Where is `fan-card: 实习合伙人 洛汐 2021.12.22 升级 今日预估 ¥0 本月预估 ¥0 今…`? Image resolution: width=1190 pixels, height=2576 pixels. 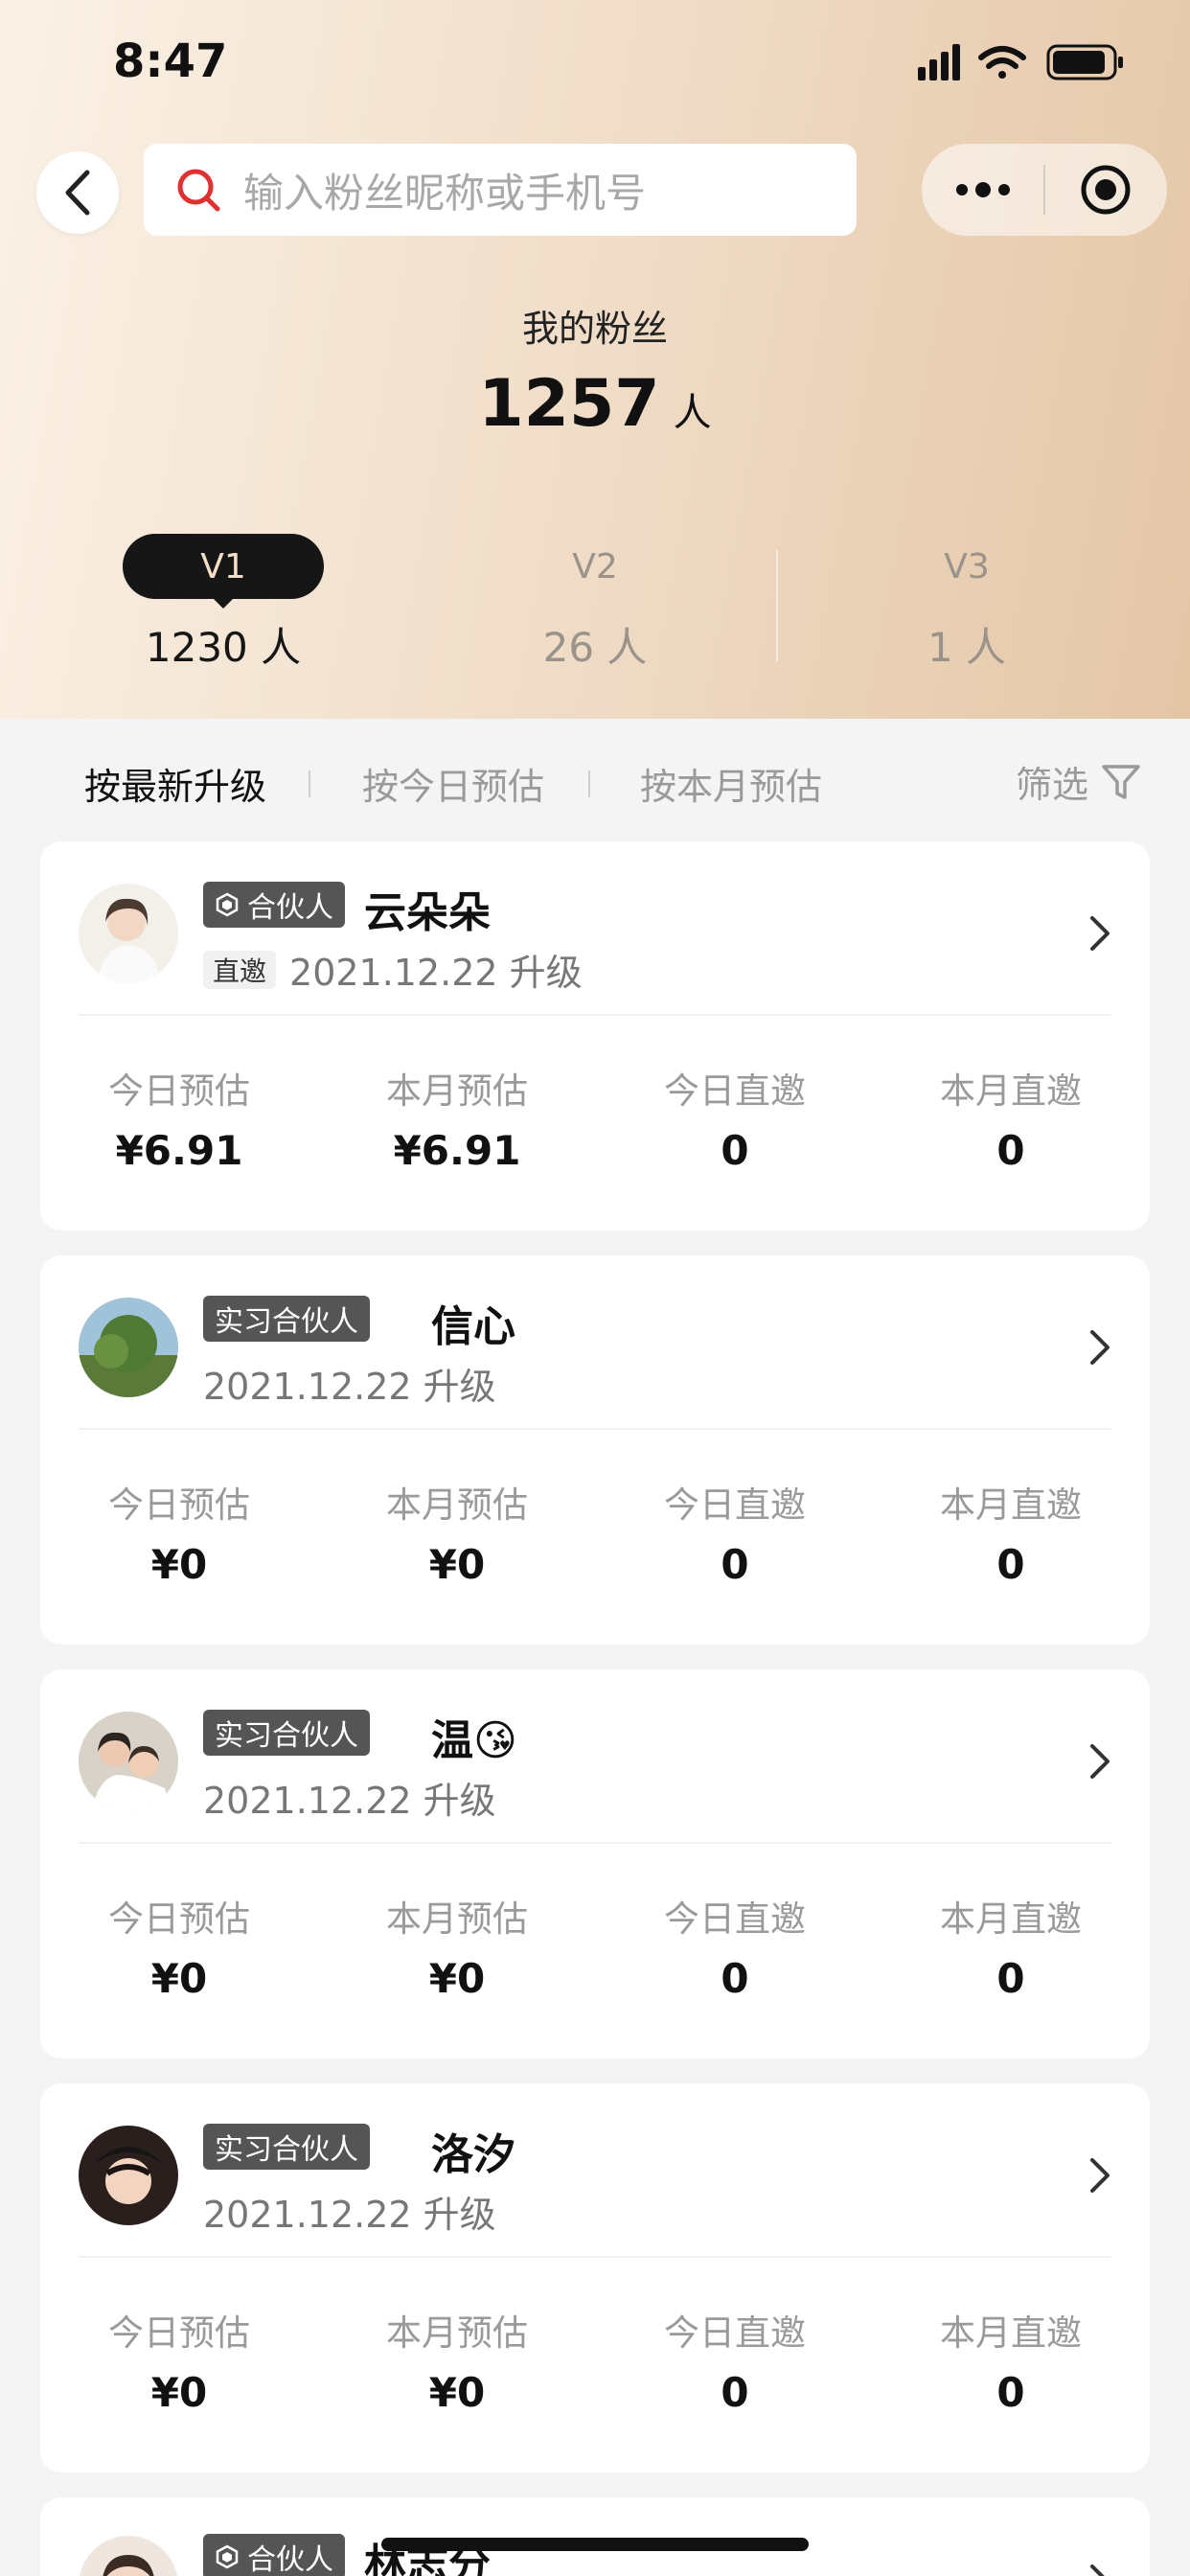 fan-card: 实习合伙人 洛汐 2021.12.22 升级 今日预估 ¥0 本月预估 ¥0 今… is located at coordinates (595, 2277).